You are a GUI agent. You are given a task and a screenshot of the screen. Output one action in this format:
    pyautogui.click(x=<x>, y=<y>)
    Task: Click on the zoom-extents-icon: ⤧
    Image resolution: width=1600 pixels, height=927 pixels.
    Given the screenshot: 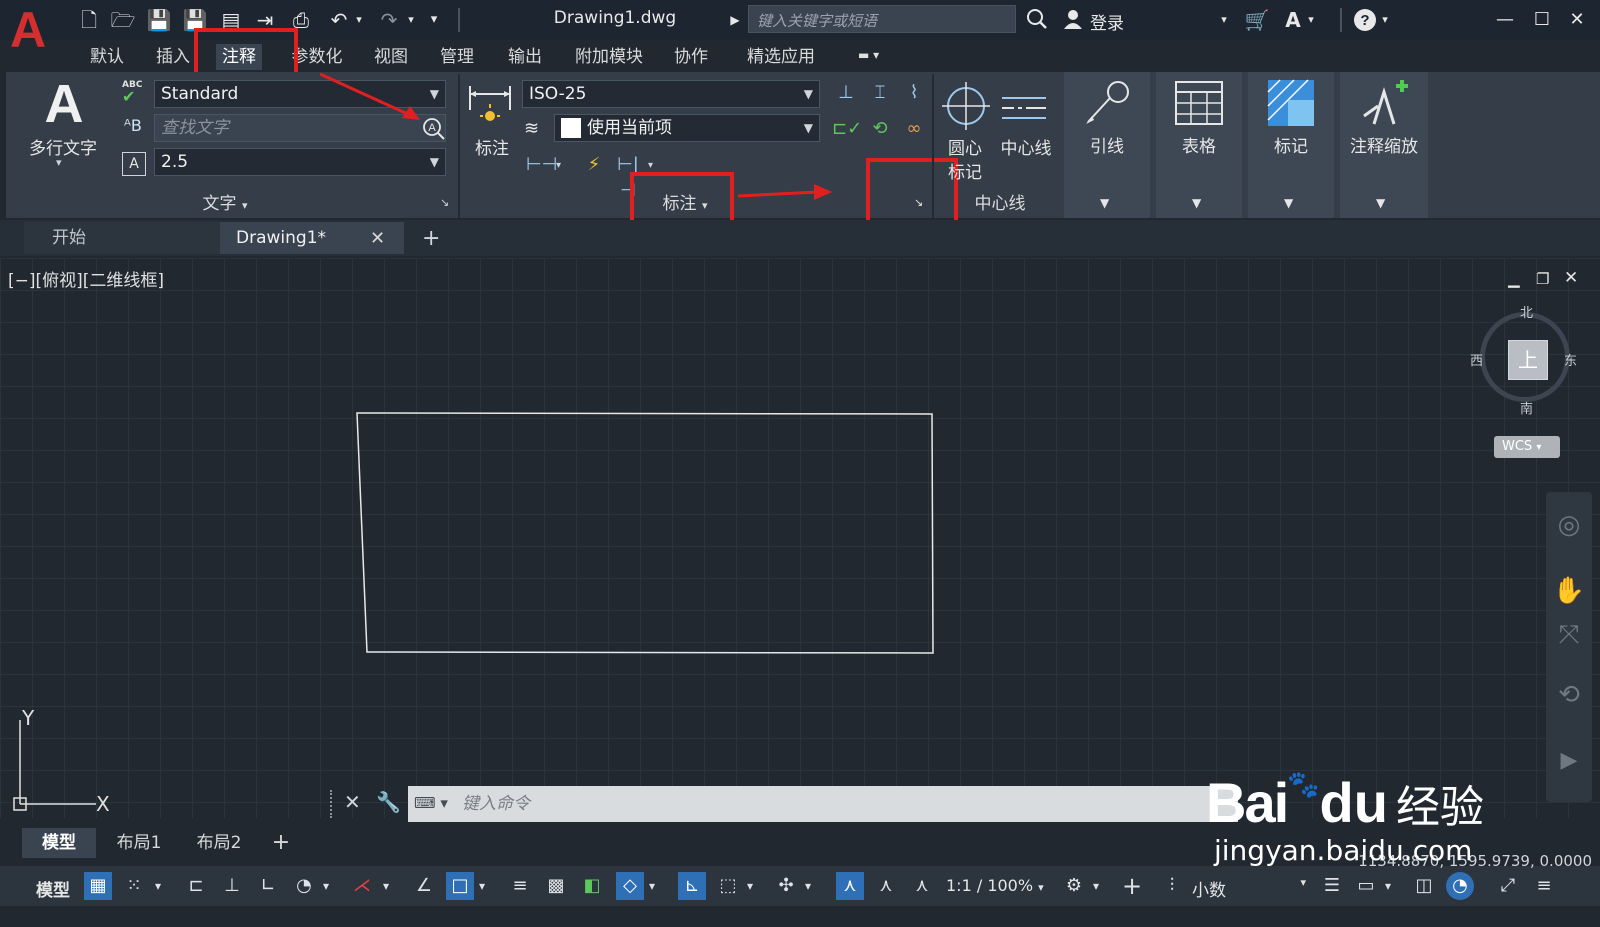 What is the action you would take?
    pyautogui.click(x=1569, y=637)
    